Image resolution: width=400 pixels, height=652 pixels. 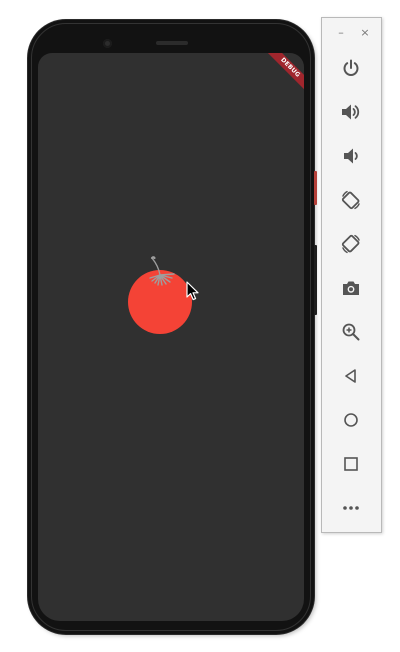 I want to click on debug-banner-label: DEBUG, so click(x=283, y=74).